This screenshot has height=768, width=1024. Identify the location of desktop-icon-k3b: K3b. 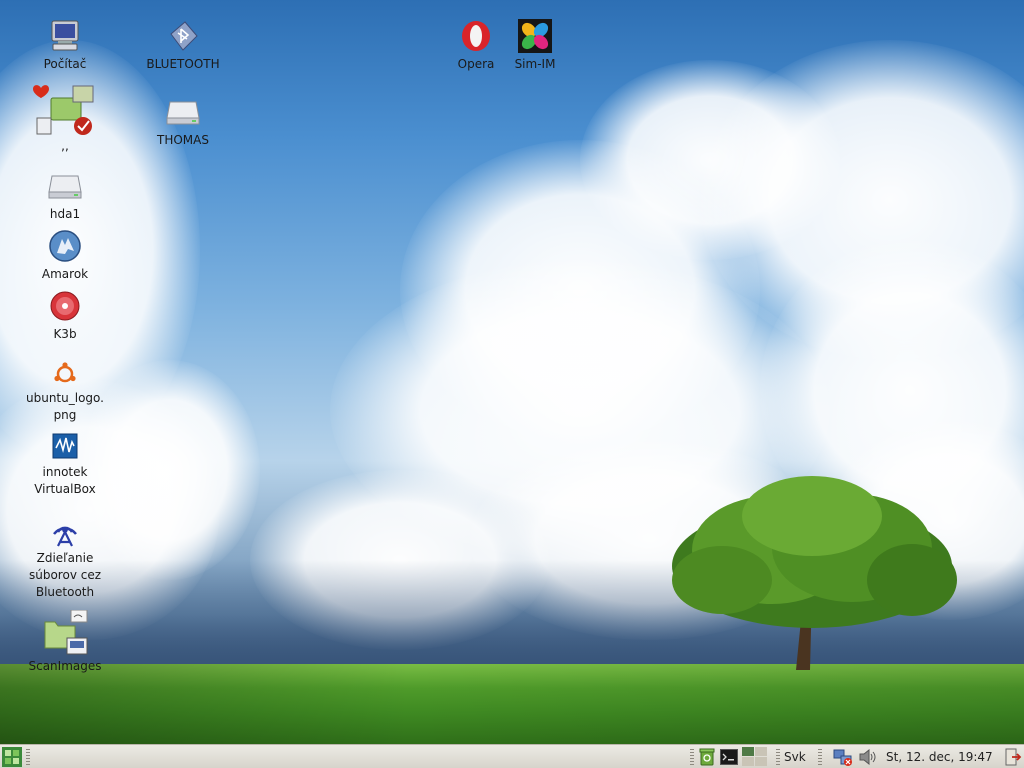
(65, 315).